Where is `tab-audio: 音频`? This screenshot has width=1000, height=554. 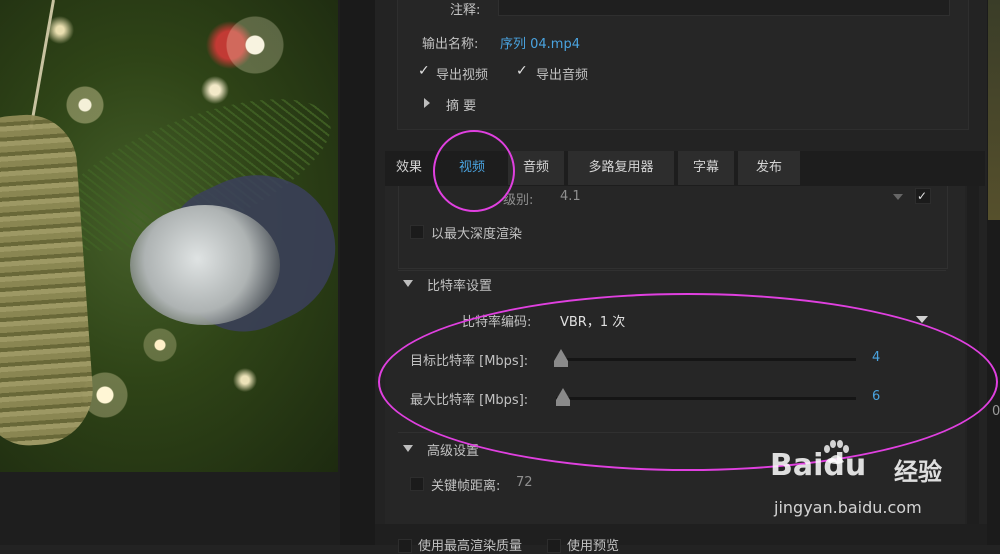
tab-audio: 音频 is located at coordinates (536, 168).